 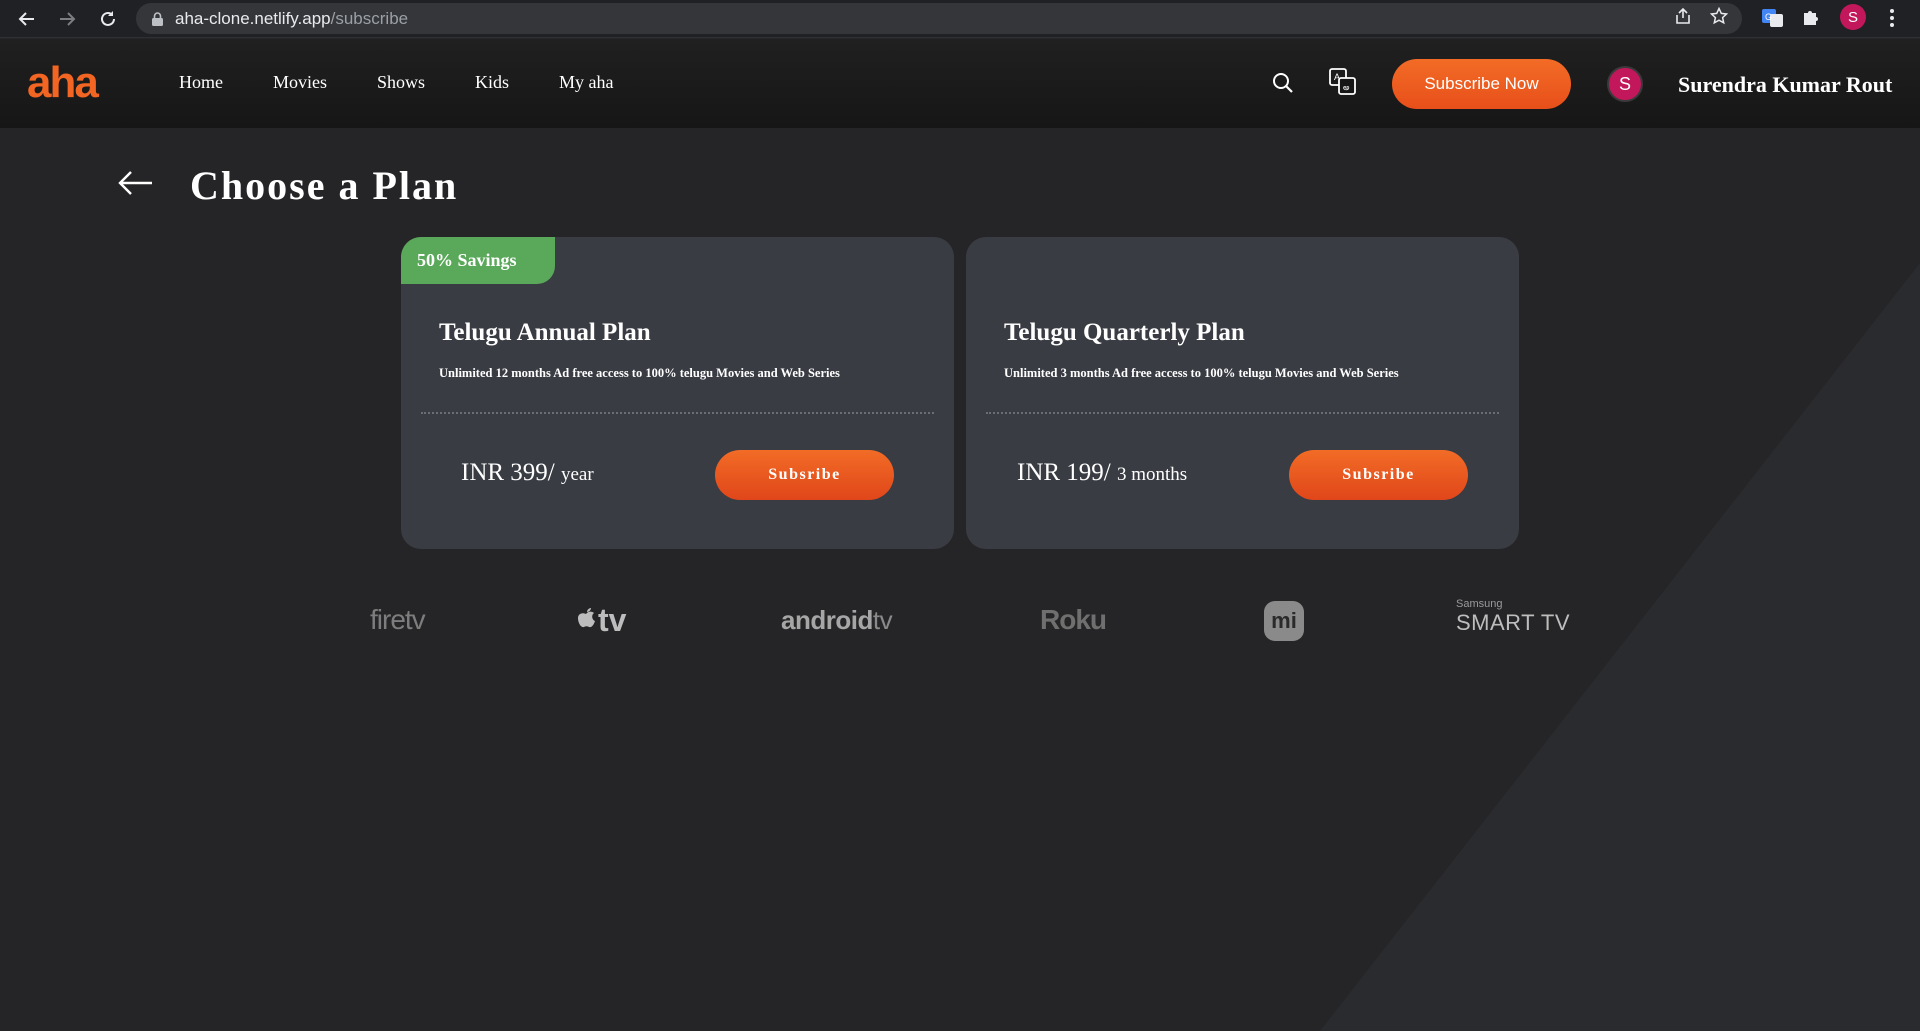 I want to click on savings-badge: 50% Savings, so click(x=478, y=260).